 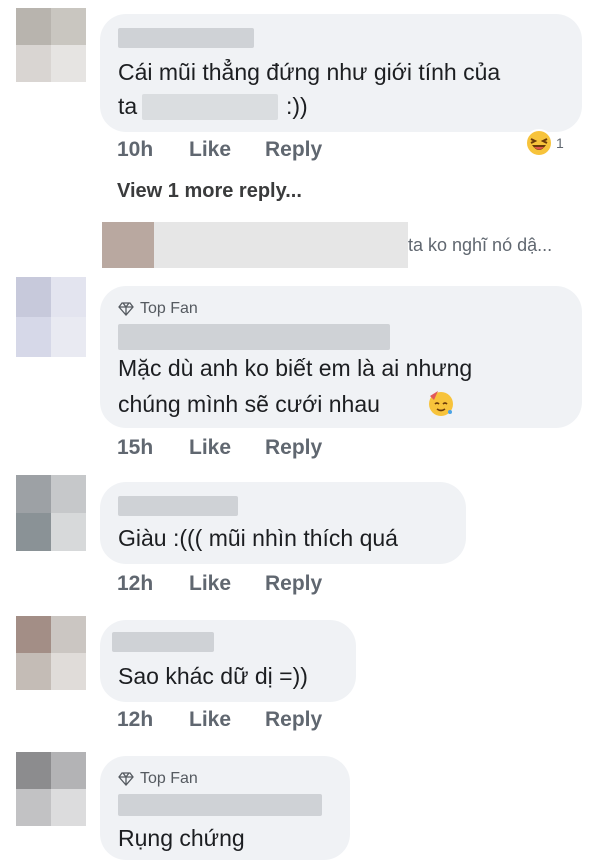 What do you see at coordinates (210, 107) in the screenshot?
I see `mention-name` at bounding box center [210, 107].